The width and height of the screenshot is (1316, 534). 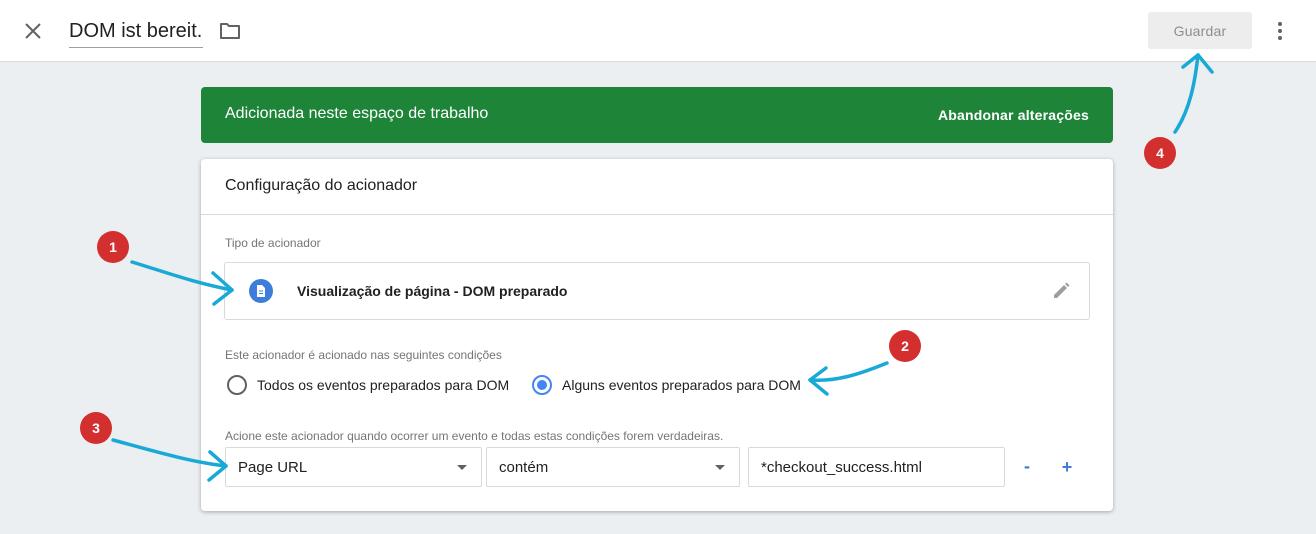 I want to click on discard-changes-button: Abandonar alterações, so click(x=1013, y=115).